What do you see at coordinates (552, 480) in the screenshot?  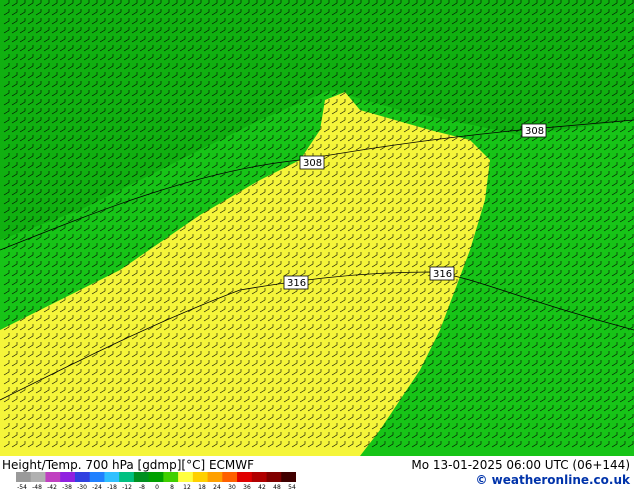 I see `credit-link: © weatheronline.co.uk` at bounding box center [552, 480].